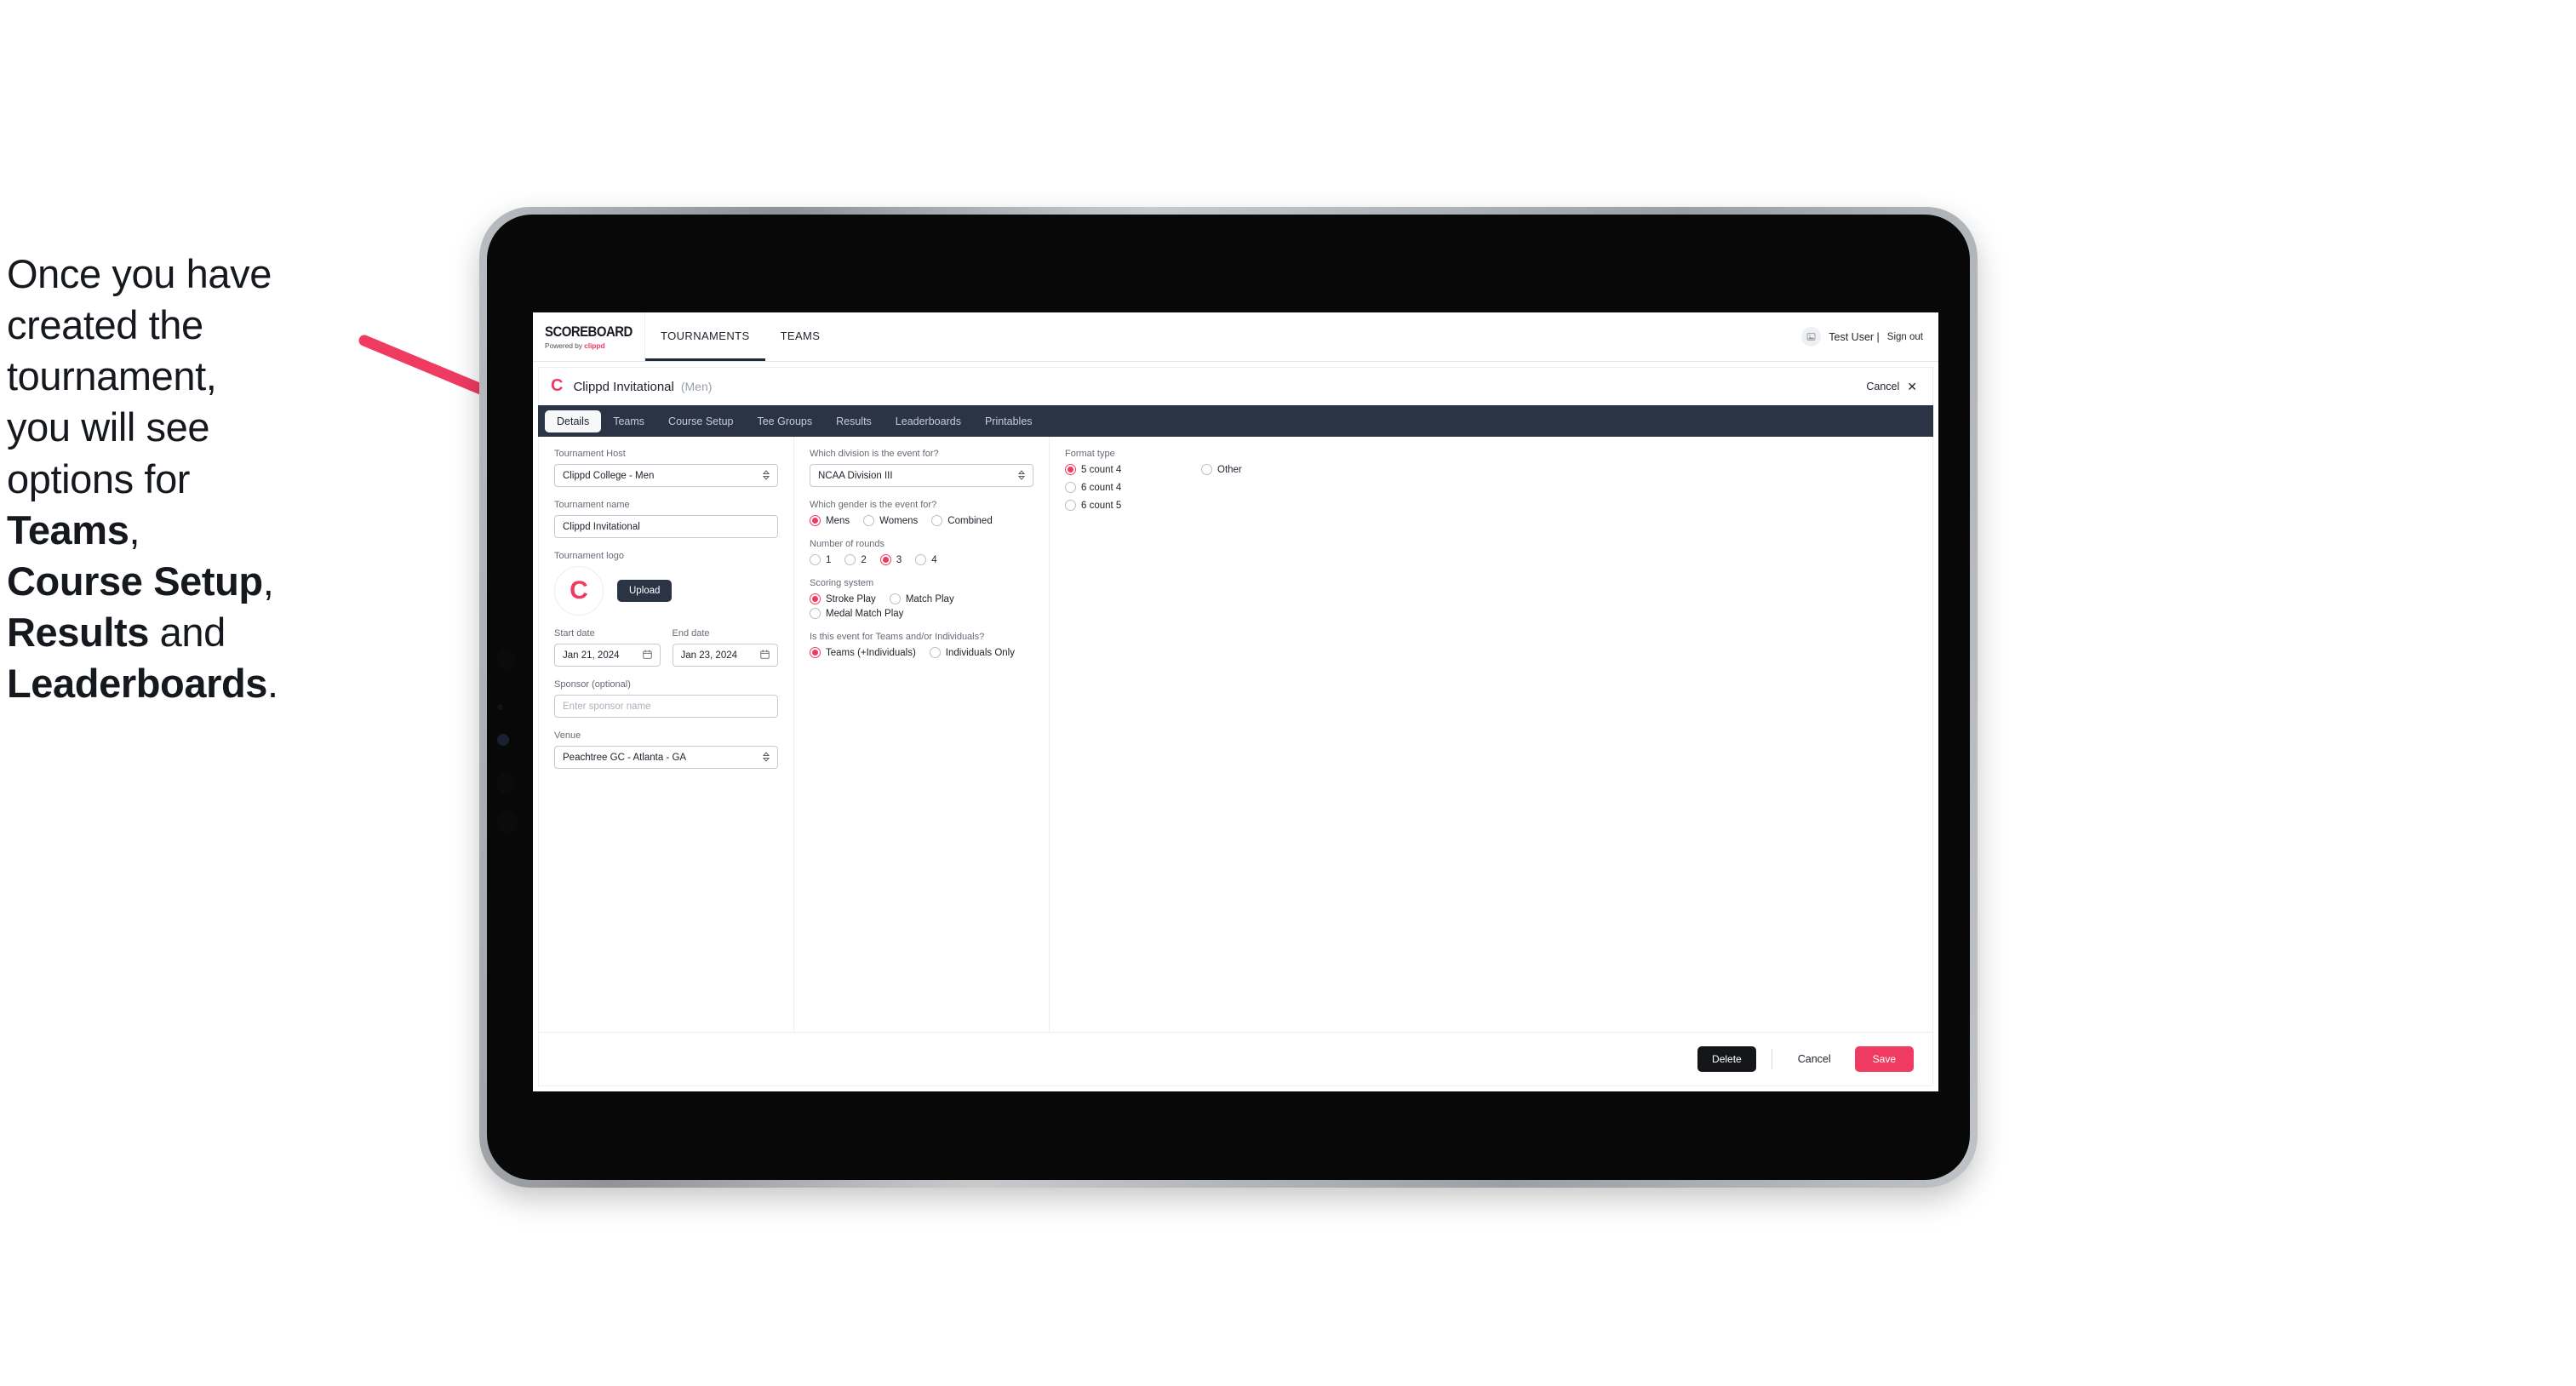 This screenshot has height=1386, width=2576. I want to click on tournament-logo-preview: C, so click(579, 591).